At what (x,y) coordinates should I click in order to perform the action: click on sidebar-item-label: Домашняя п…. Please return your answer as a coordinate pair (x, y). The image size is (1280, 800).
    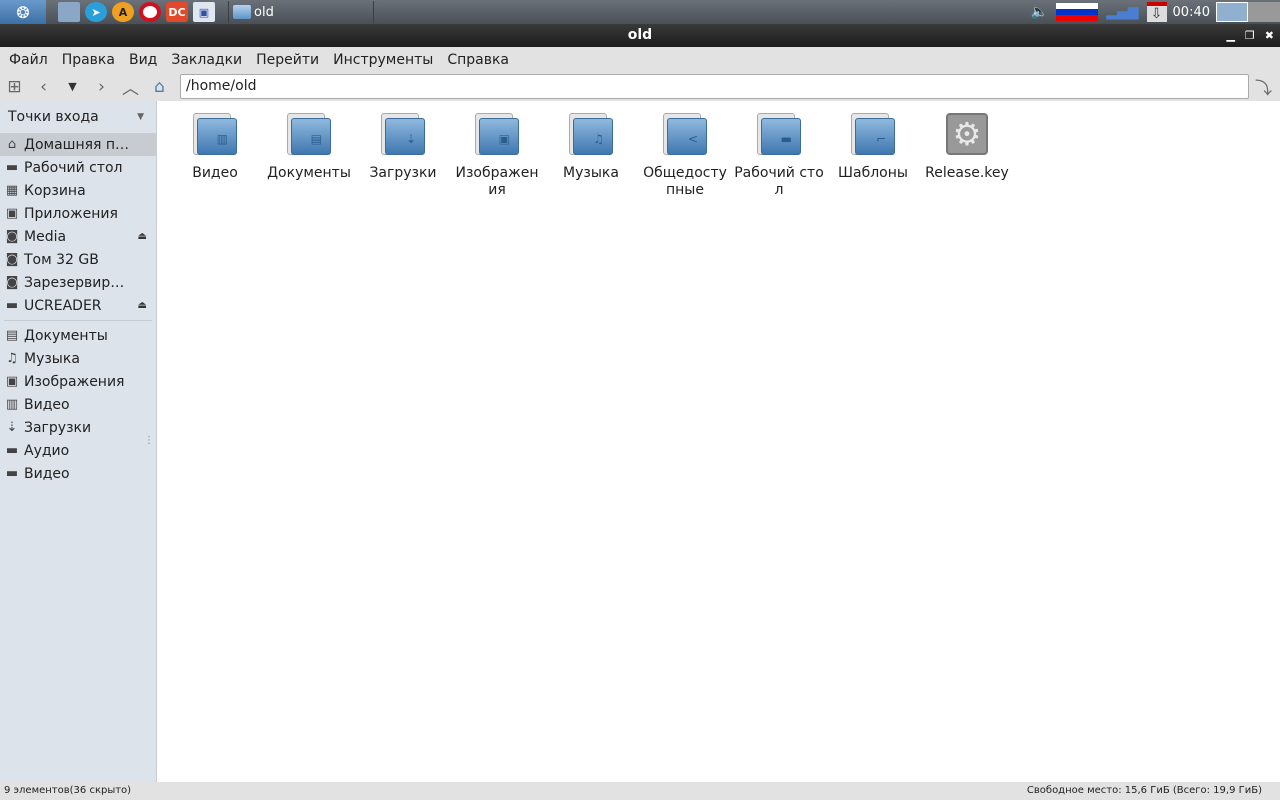
    Looking at the image, I should click on (77, 144).